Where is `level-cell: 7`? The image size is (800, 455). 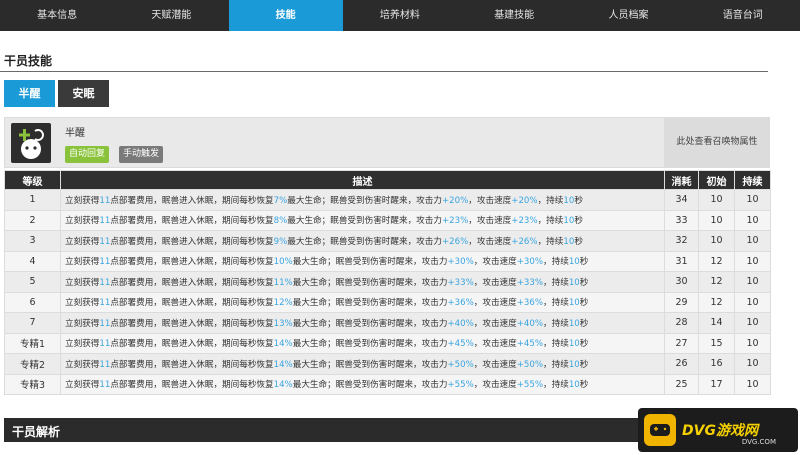 level-cell: 7 is located at coordinates (32, 323).